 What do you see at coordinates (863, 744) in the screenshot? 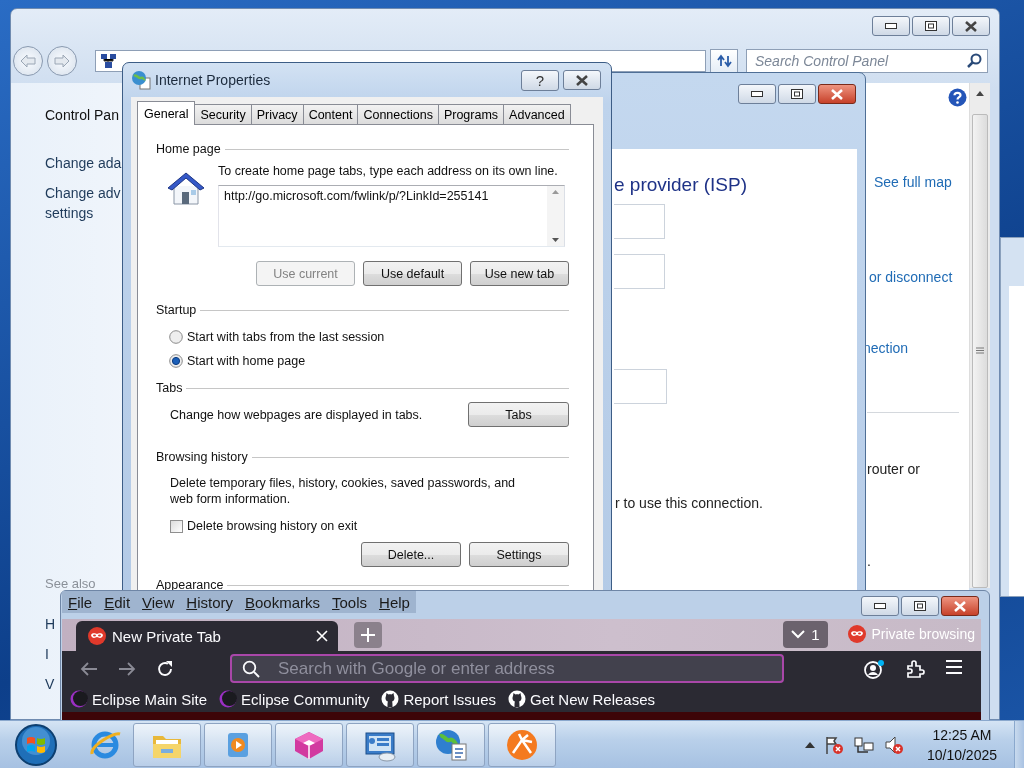
I see `network-button` at bounding box center [863, 744].